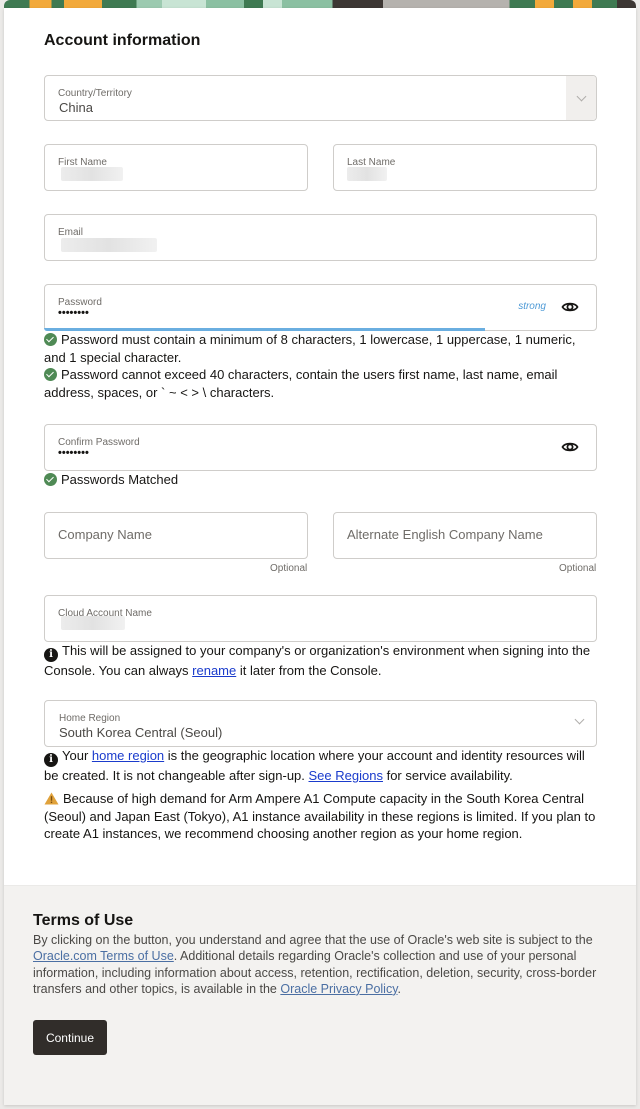 The height and width of the screenshot is (1109, 640). What do you see at coordinates (141, 732) in the screenshot?
I see `home-region-value: South Korea Central (Seoul)` at bounding box center [141, 732].